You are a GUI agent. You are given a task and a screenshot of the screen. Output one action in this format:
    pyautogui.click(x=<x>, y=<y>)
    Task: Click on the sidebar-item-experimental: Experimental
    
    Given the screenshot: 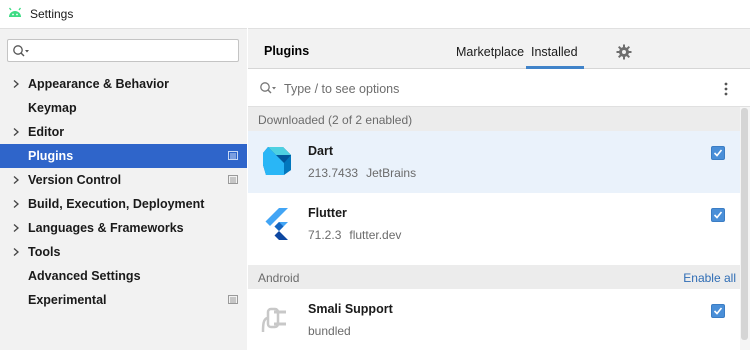 What is the action you would take?
    pyautogui.click(x=123, y=300)
    